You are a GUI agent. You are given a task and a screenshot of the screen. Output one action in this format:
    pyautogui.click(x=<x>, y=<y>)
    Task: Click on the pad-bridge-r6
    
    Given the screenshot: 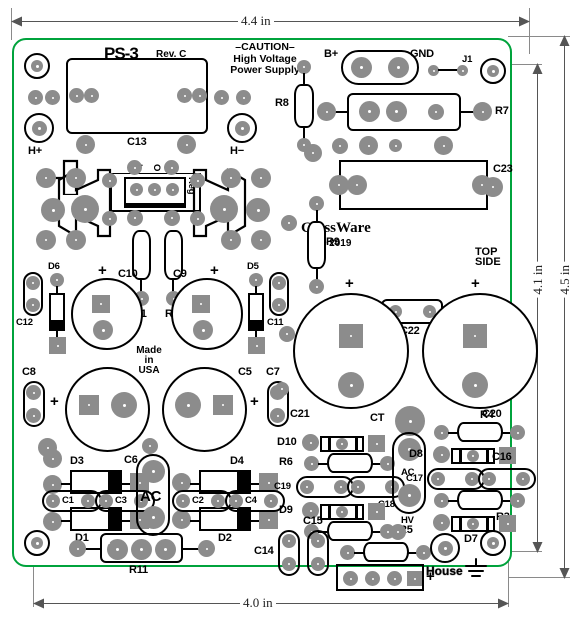 What is the action you would take?
    pyautogui.click(x=261, y=240)
    